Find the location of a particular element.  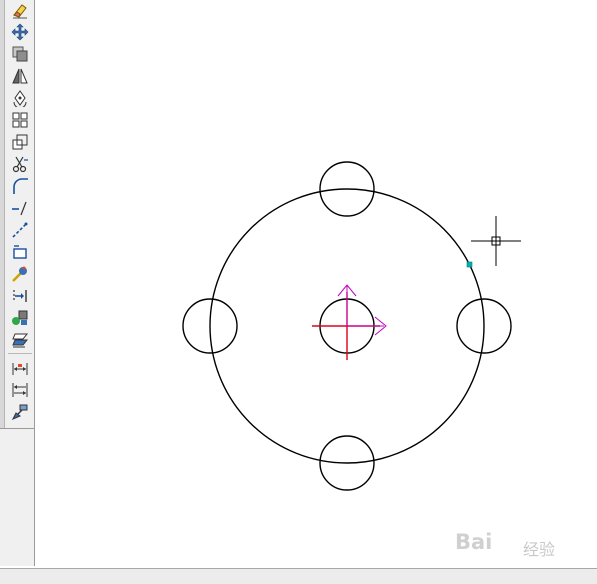

layer-tool-button is located at coordinates (20, 340).